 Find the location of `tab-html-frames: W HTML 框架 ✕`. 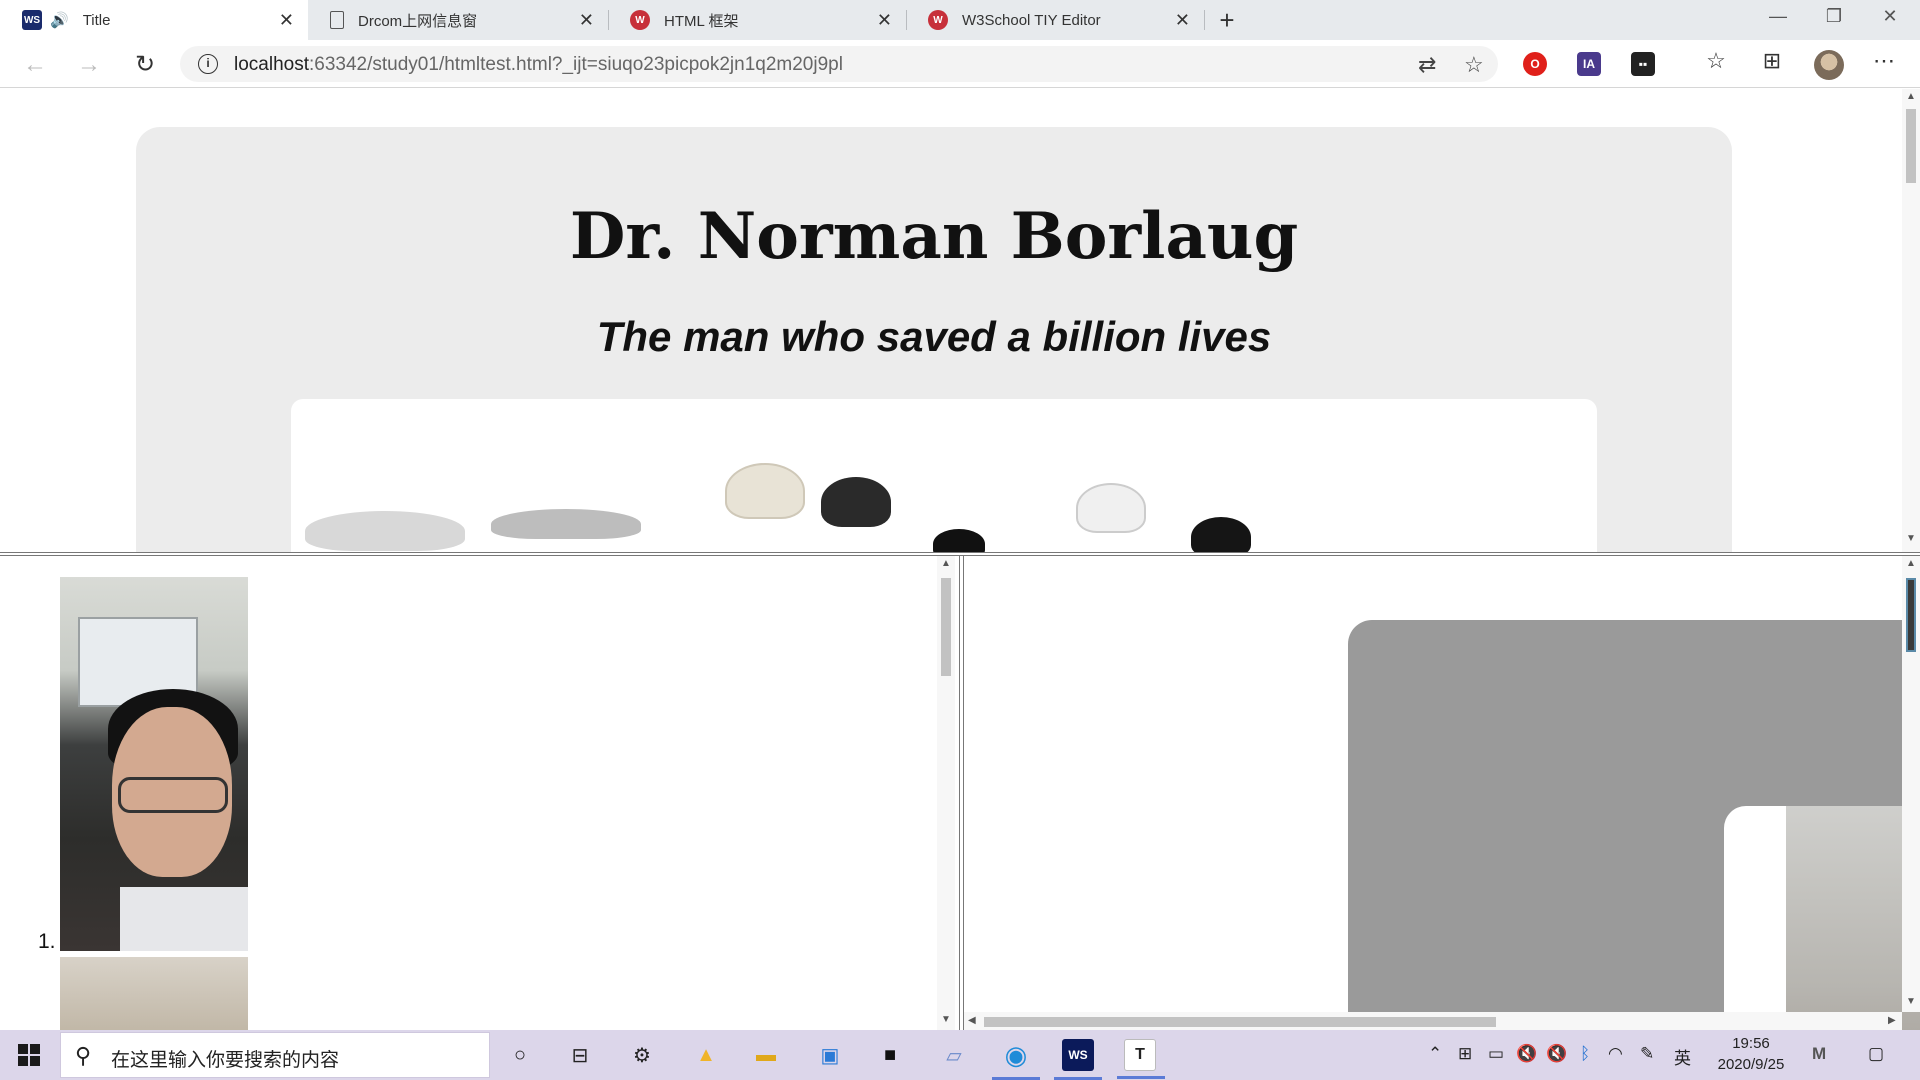

tab-html-frames: W HTML 框架 ✕ is located at coordinates (757, 20).